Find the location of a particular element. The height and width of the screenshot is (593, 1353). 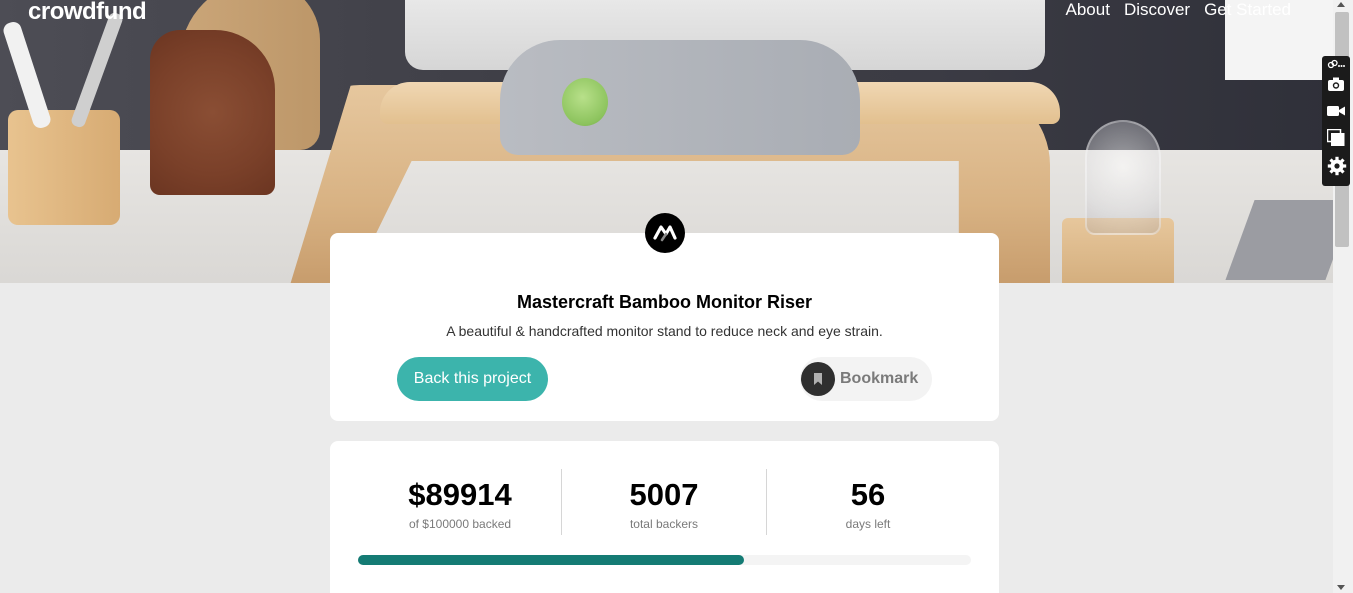

stat-backers: 5007 total backers is located at coordinates (664, 504).